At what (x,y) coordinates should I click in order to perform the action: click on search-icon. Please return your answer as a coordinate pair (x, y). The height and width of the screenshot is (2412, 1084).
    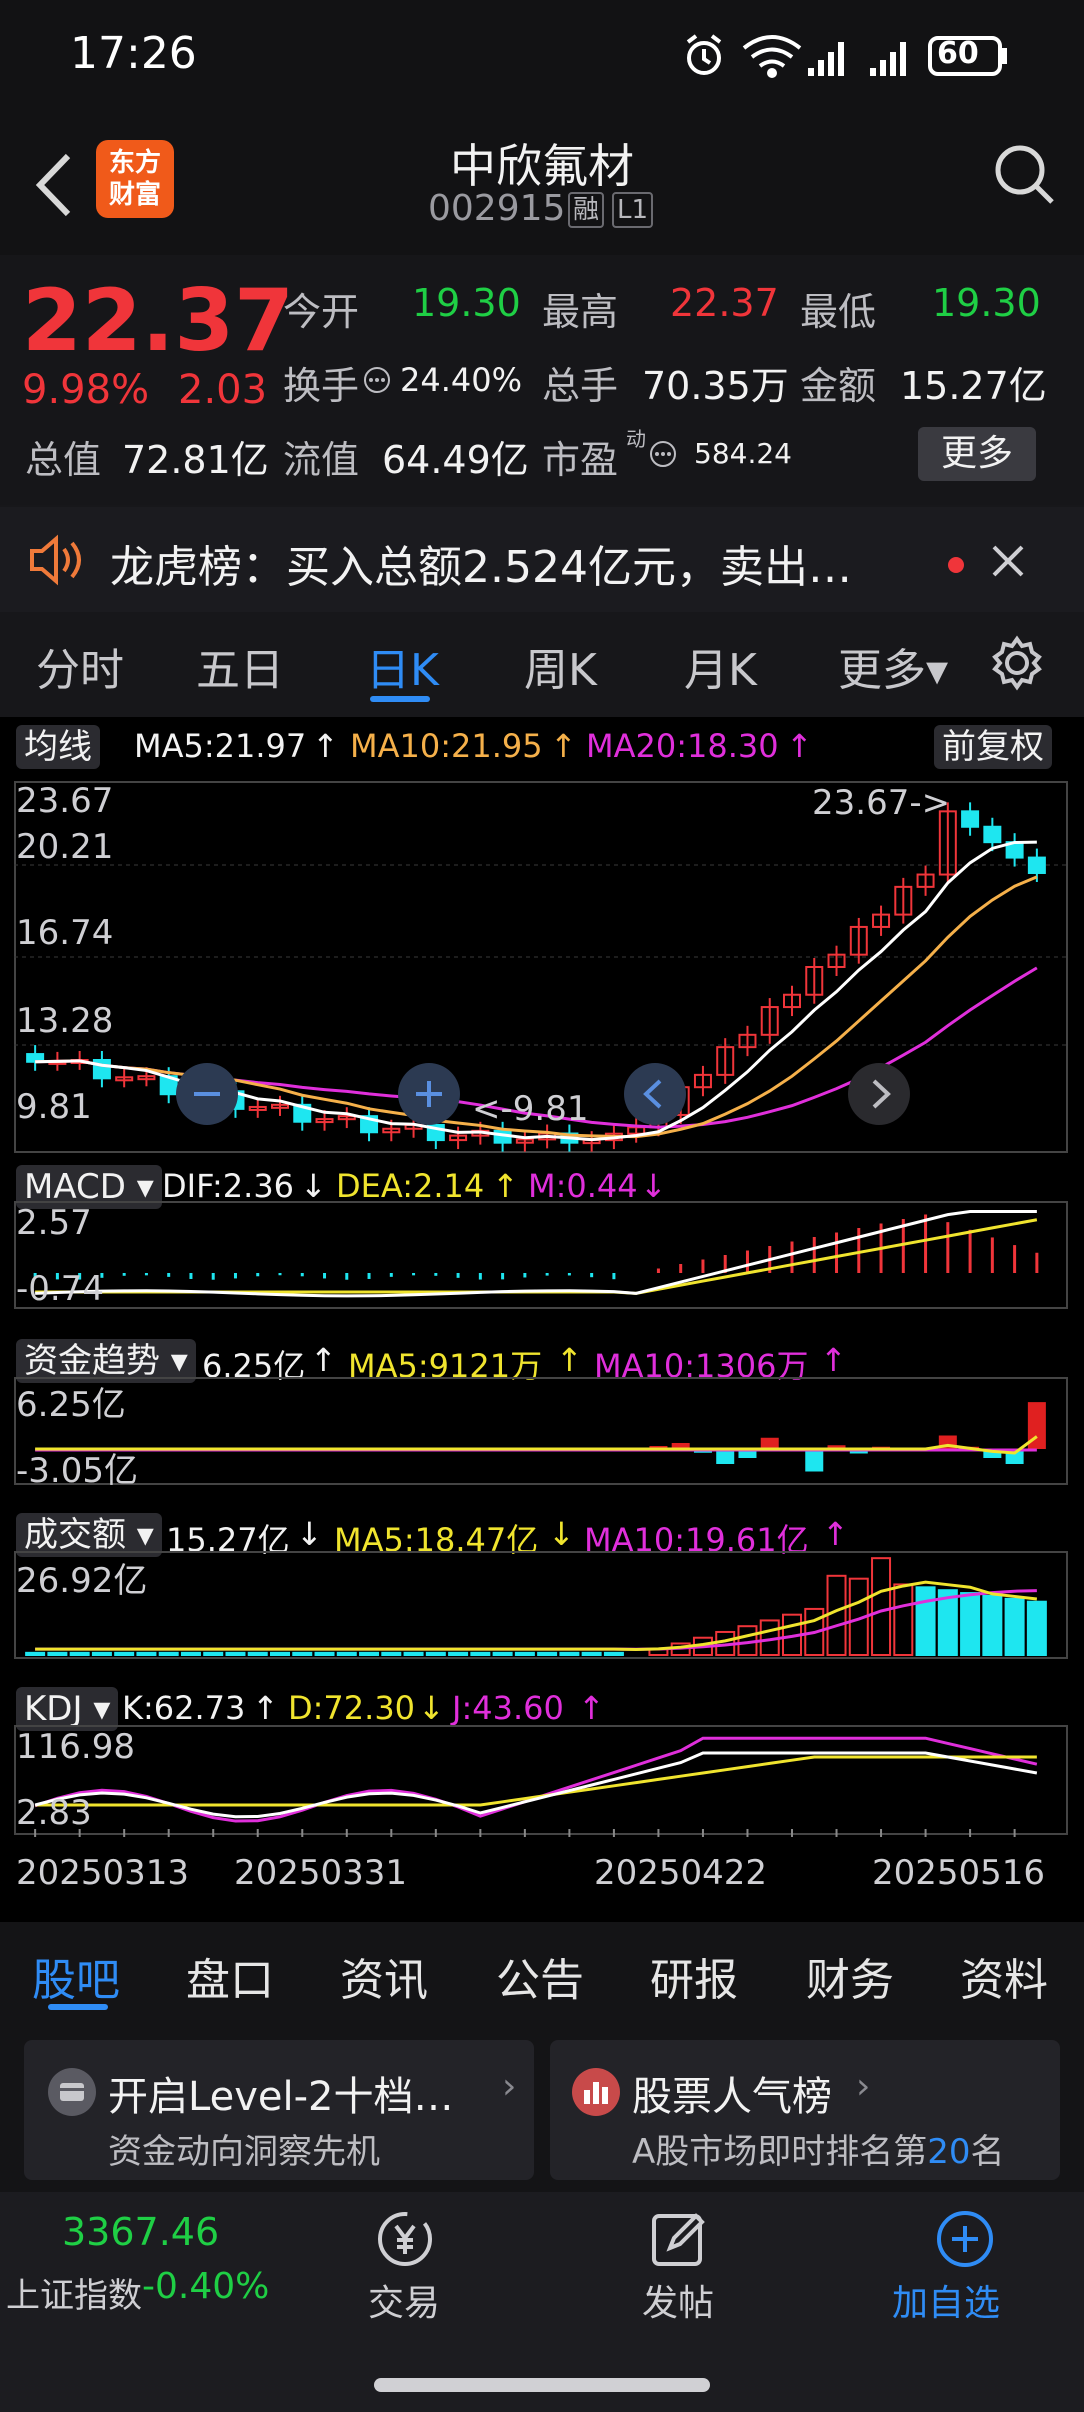
    Looking at the image, I should click on (1025, 175).